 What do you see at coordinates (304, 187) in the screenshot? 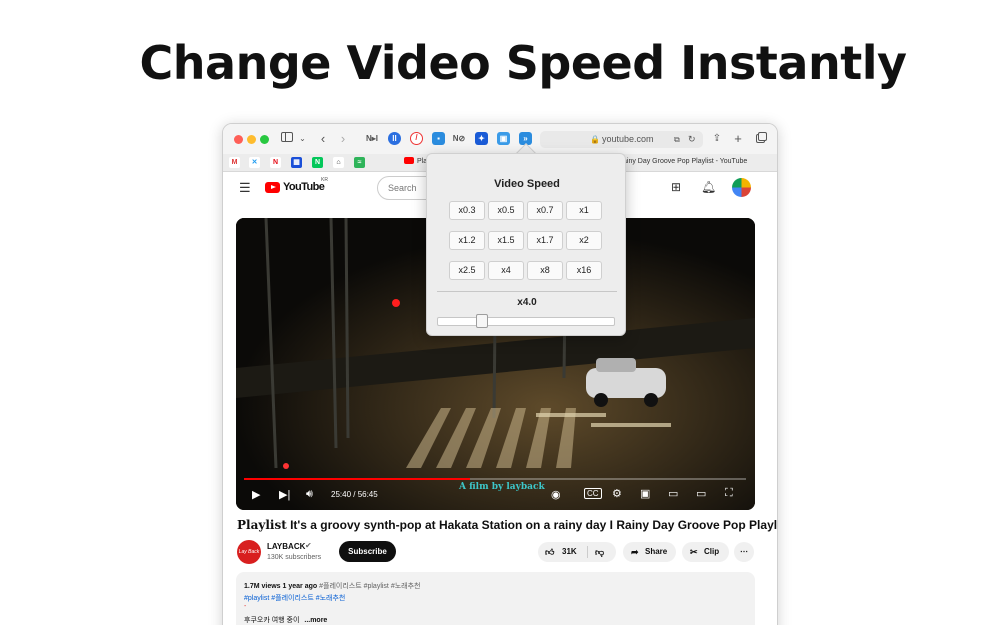
I see `youtube-logo-text: YouTube` at bounding box center [304, 187].